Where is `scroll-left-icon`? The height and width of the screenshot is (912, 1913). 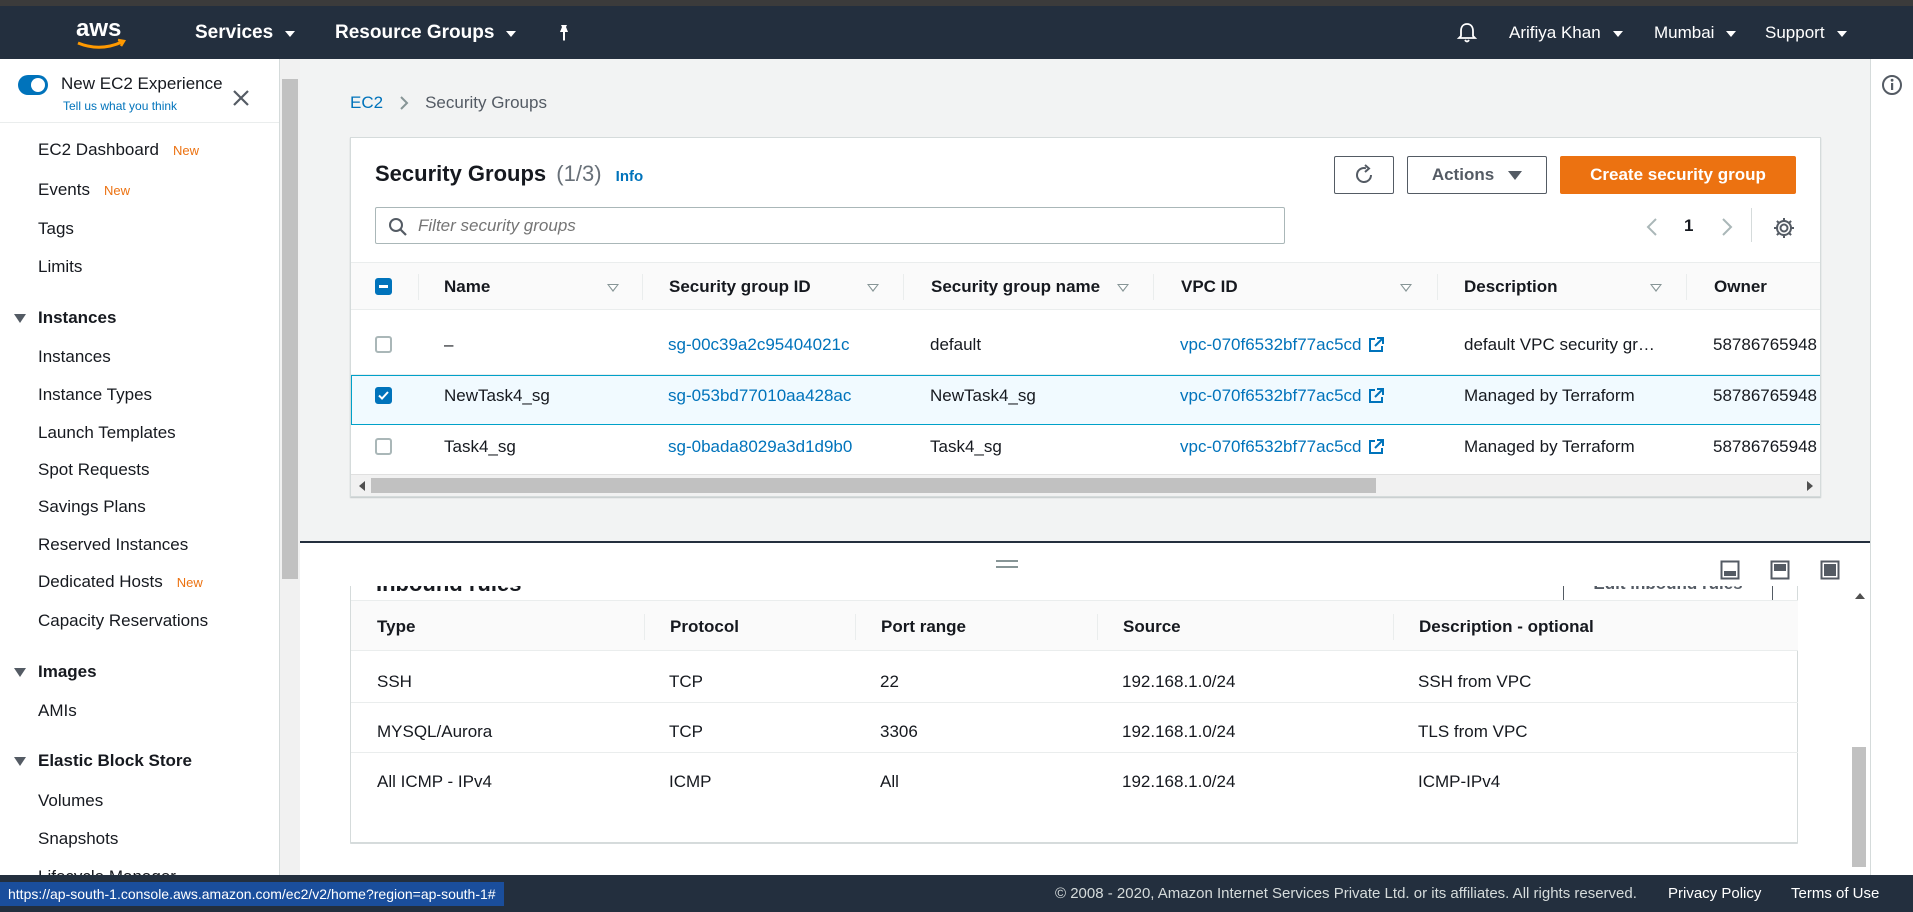 scroll-left-icon is located at coordinates (362, 486).